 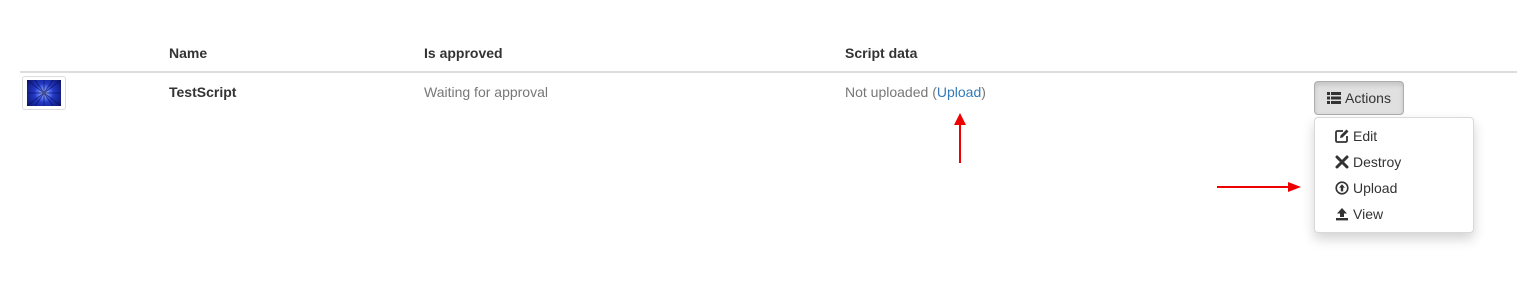 I want to click on annotation-arrow-up, so click(x=960, y=138).